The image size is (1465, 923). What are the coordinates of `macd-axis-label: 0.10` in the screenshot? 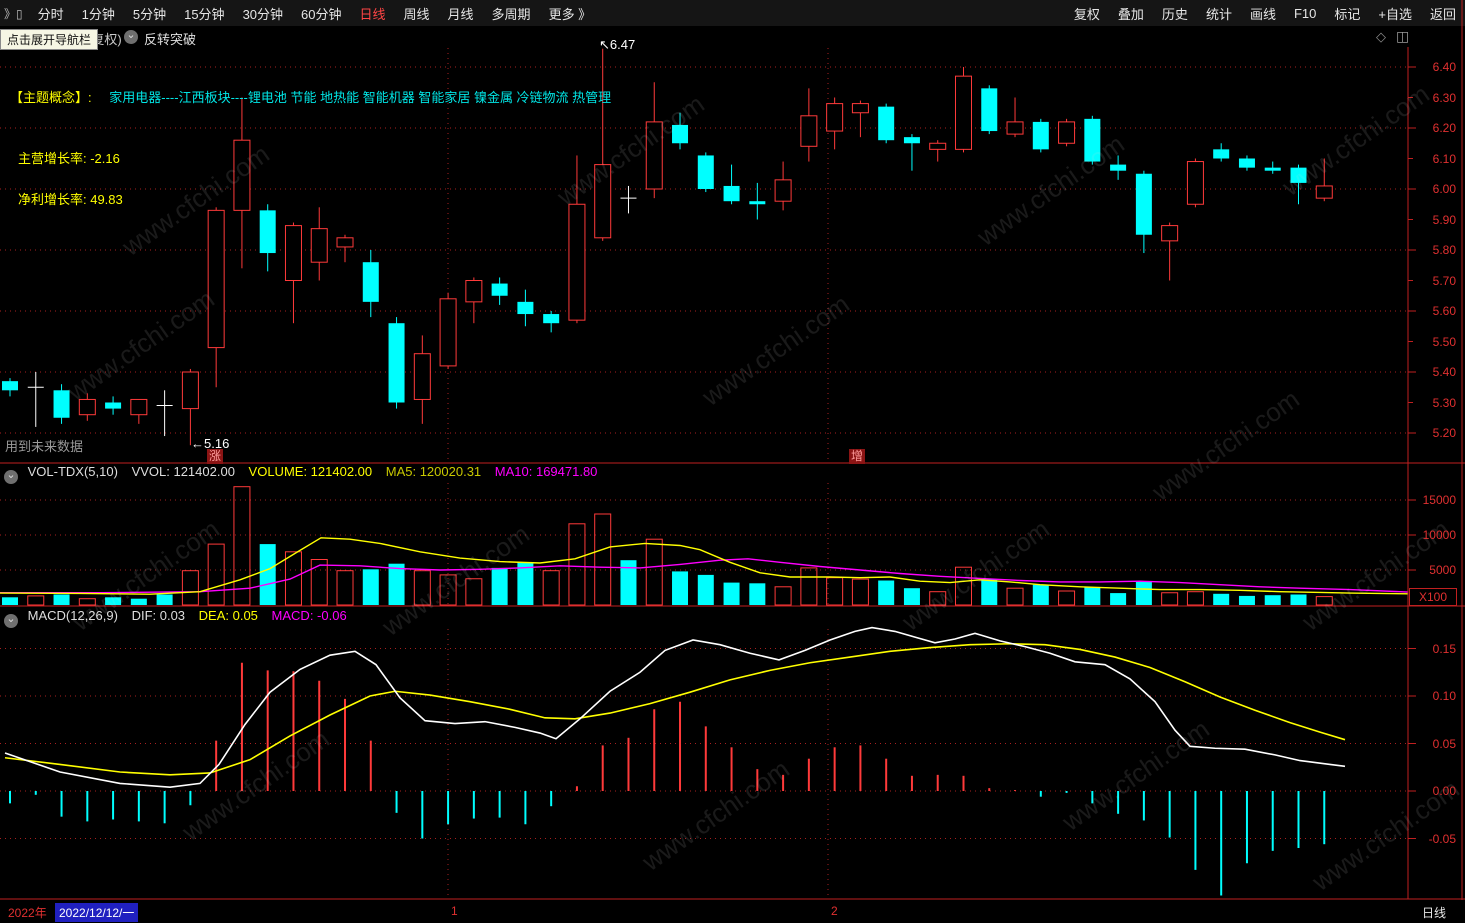 It's located at (1444, 696).